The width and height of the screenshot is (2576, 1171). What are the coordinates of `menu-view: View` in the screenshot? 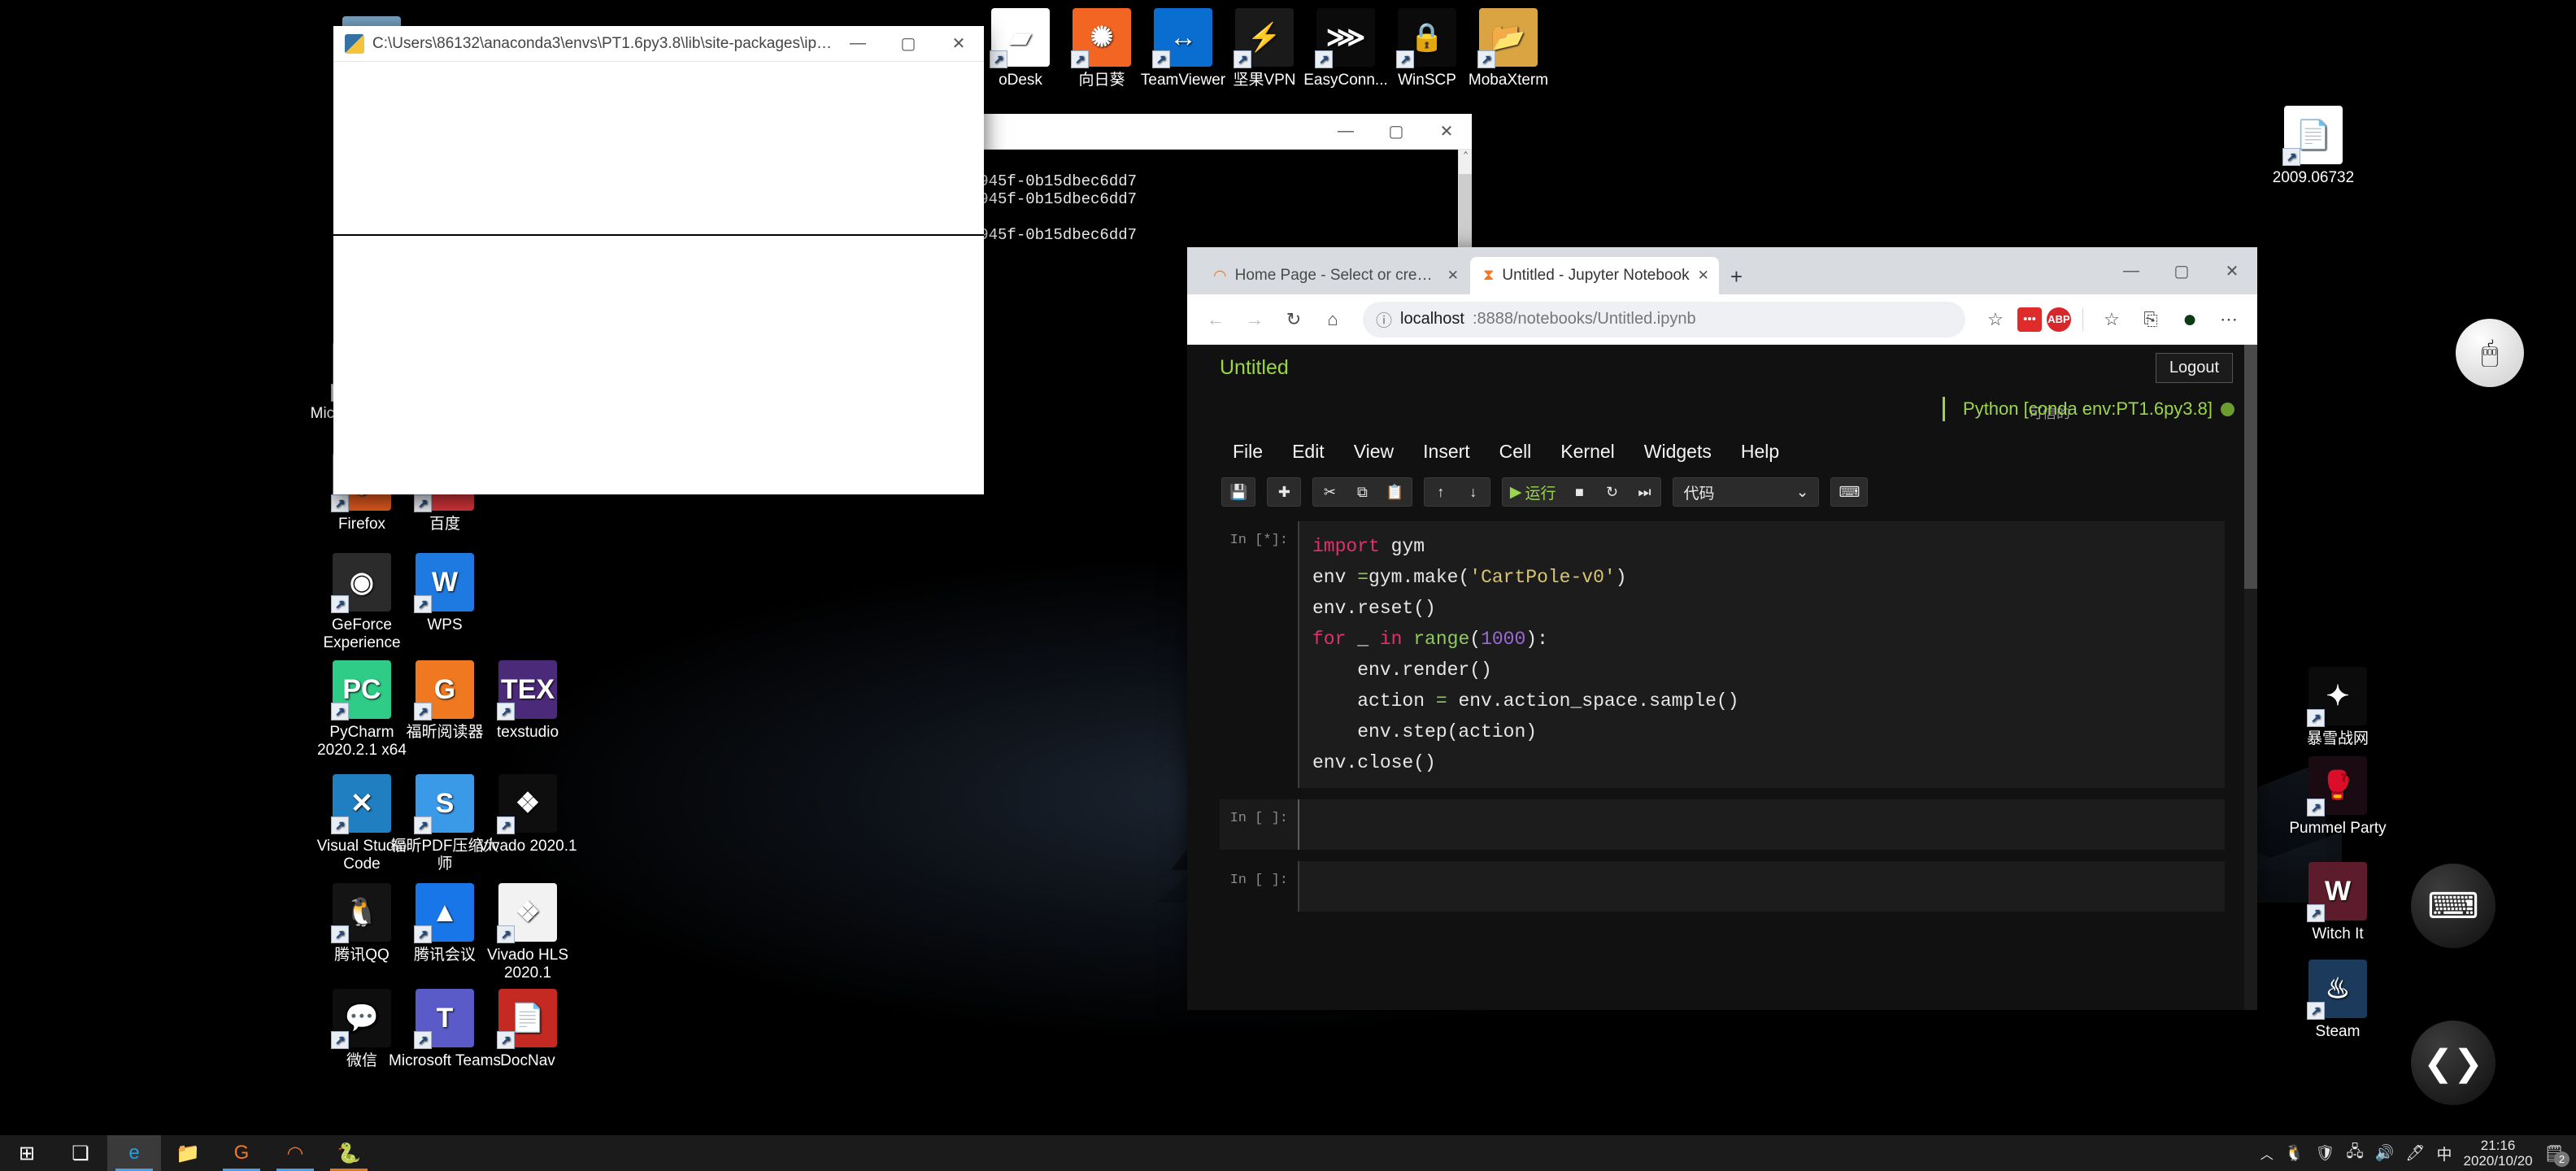 It's located at (1374, 452).